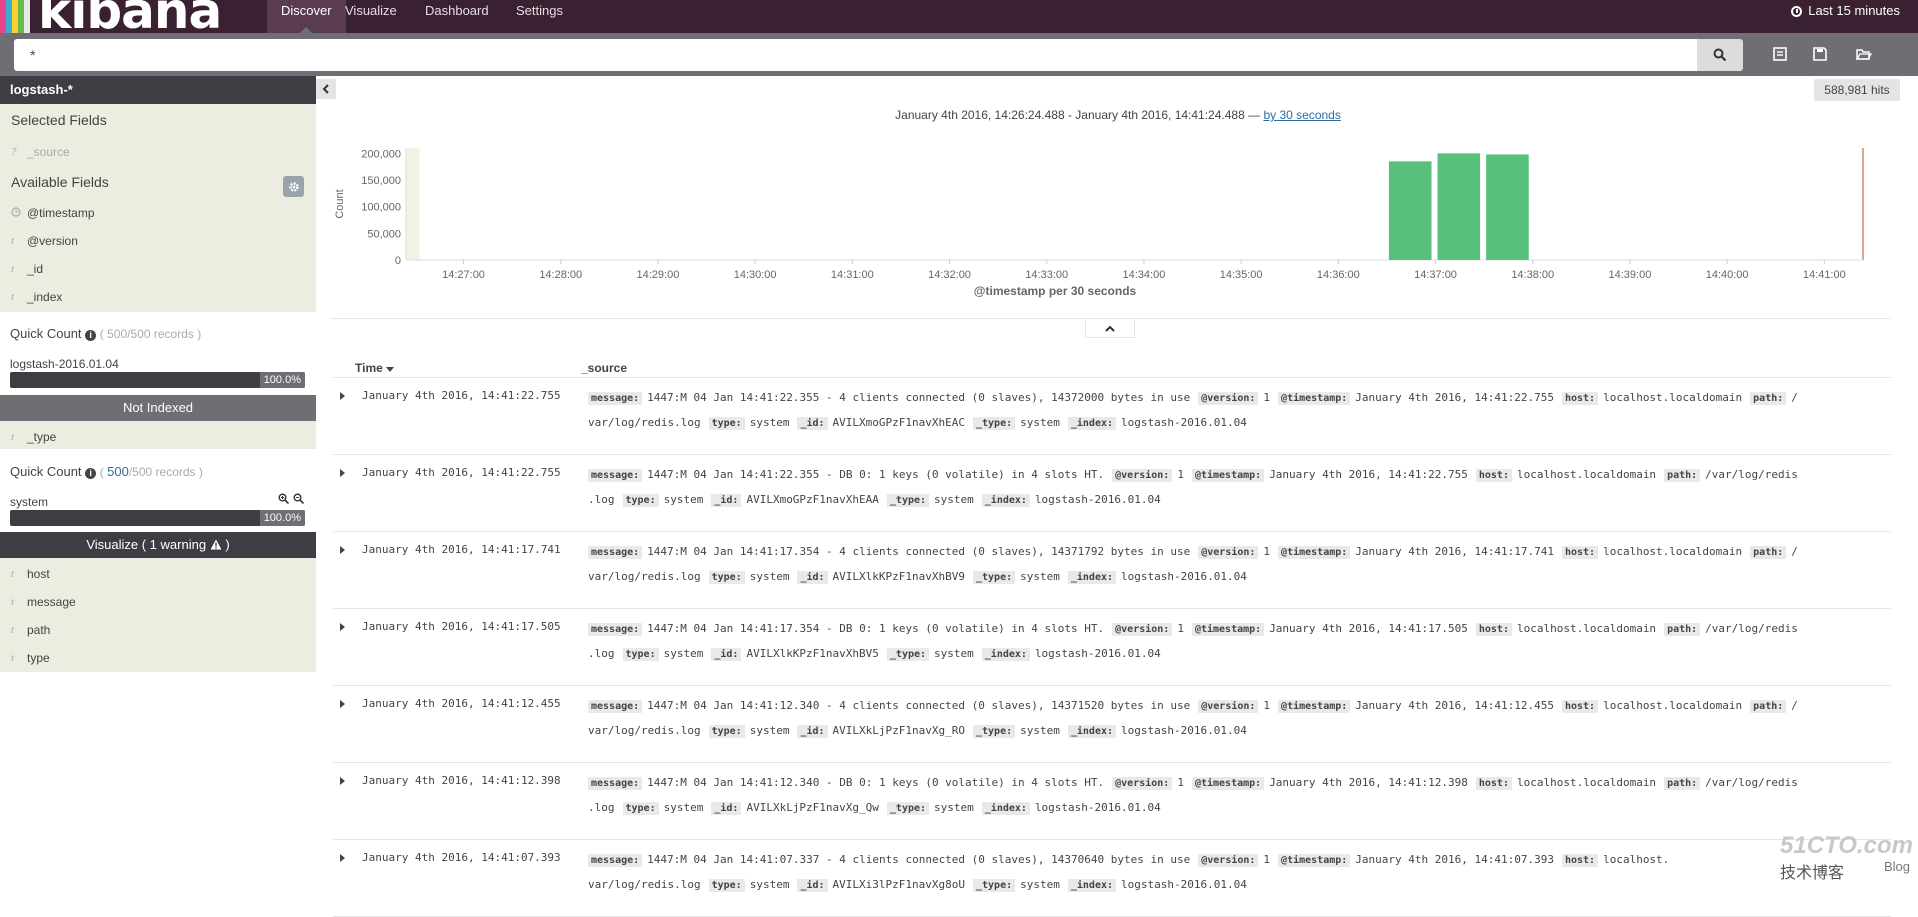  I want to click on row-timestamp: January 4th 2016, 14:41:22.755, so click(461, 472).